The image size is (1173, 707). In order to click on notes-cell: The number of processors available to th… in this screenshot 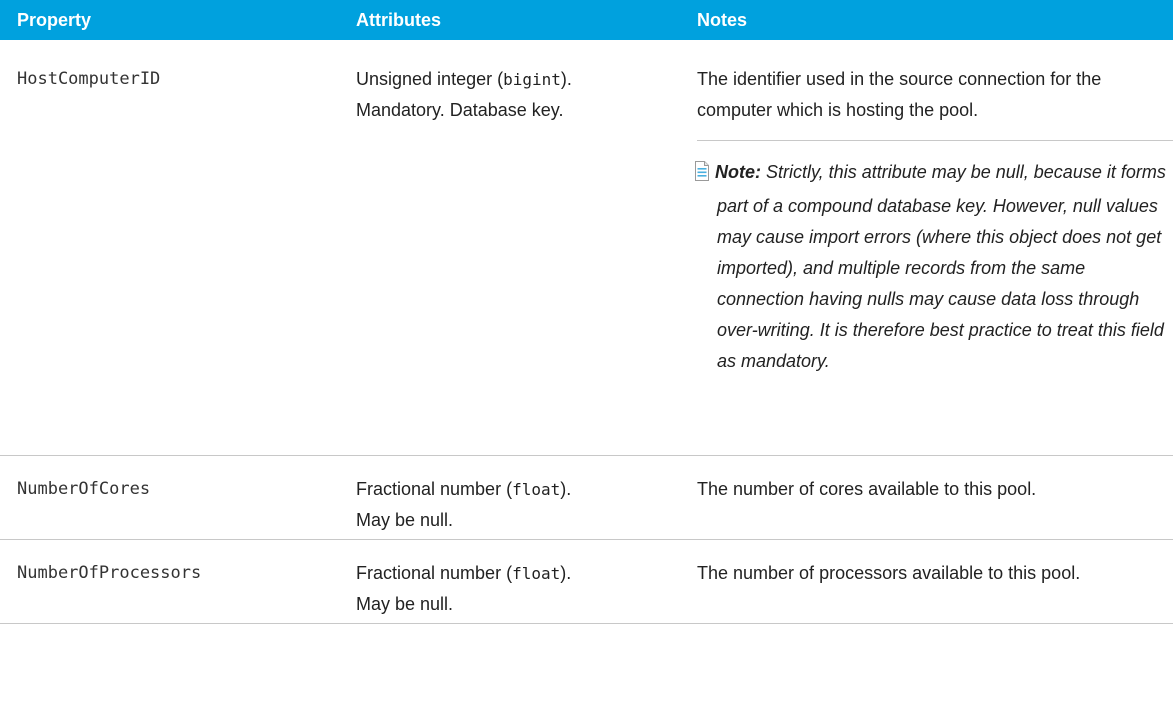, I will do `click(926, 581)`.